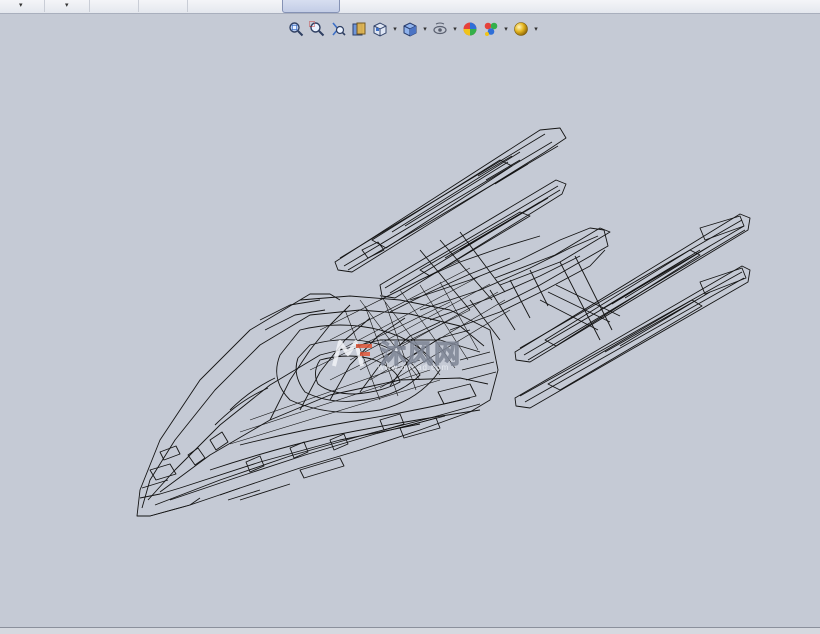  Describe the element at coordinates (410, 631) in the screenshot. I see `status-strip` at that location.